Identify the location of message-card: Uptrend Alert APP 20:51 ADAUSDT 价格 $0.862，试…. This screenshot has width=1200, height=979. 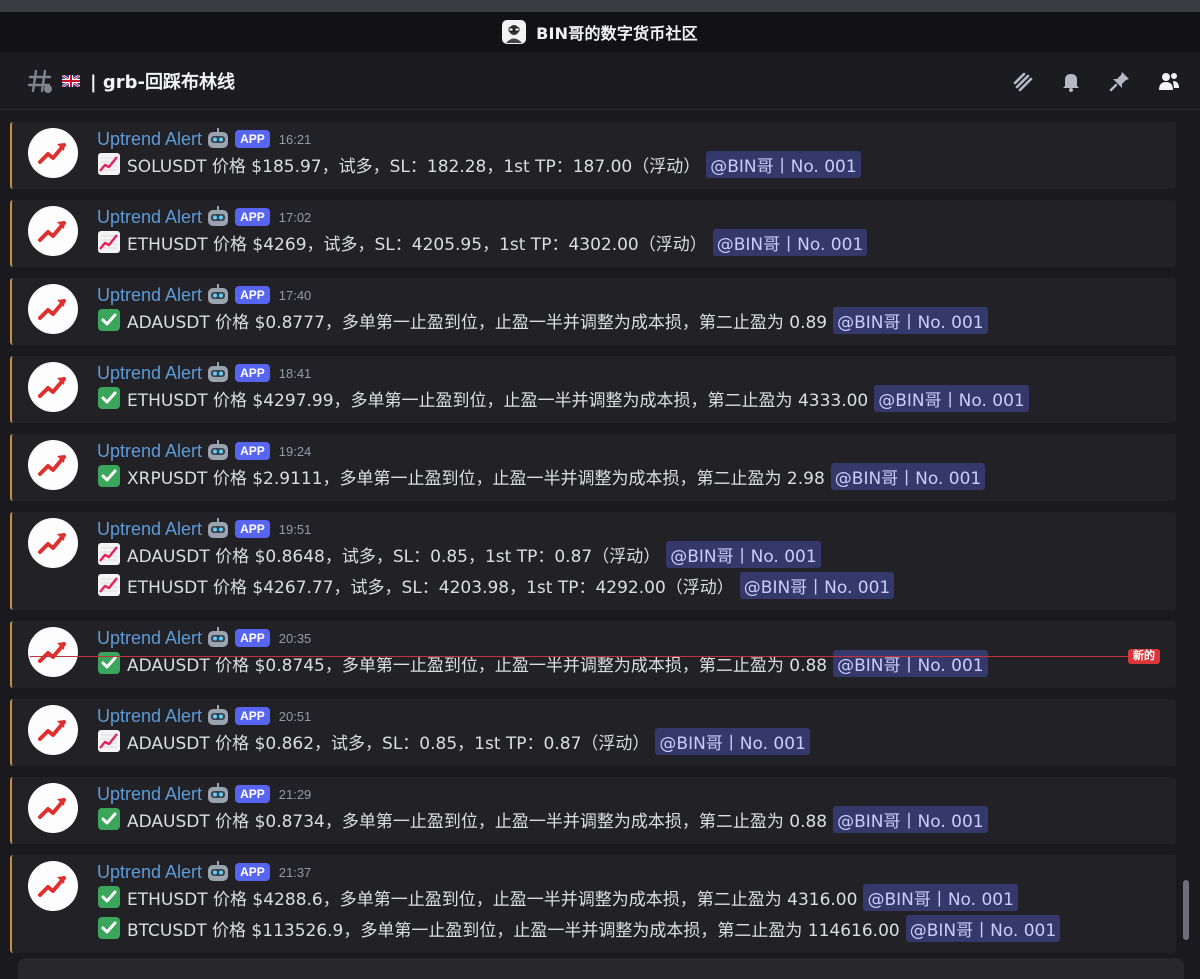
(593, 732).